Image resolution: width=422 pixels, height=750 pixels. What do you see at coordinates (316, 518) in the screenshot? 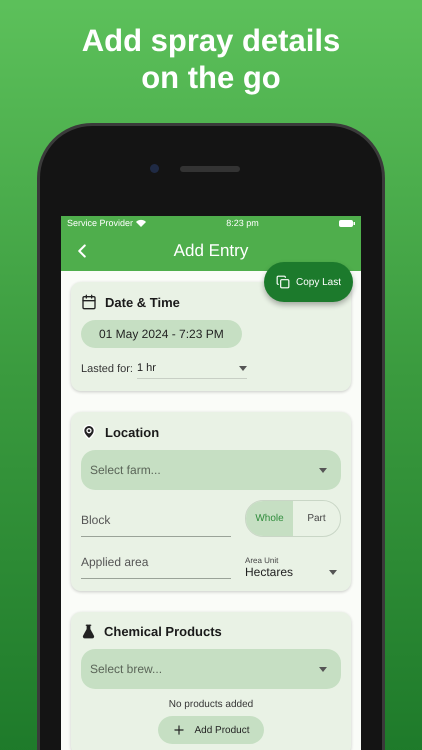
I see `toggle-option: Part` at bounding box center [316, 518].